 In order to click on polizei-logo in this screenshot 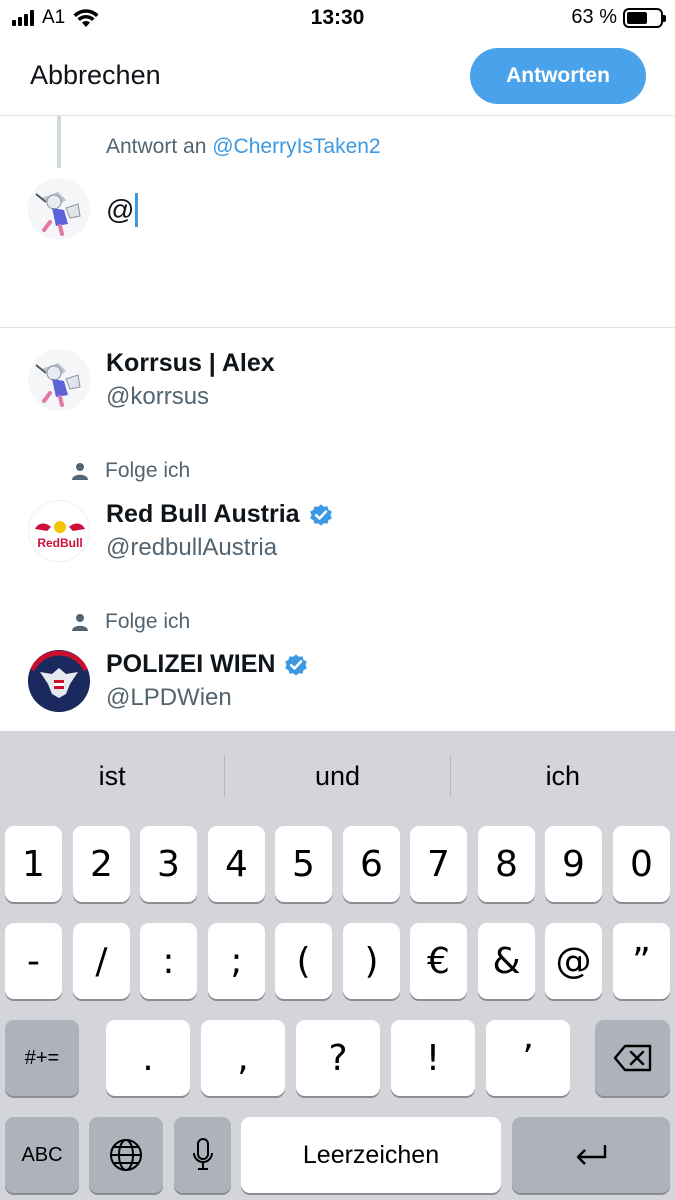, I will do `click(59, 681)`.